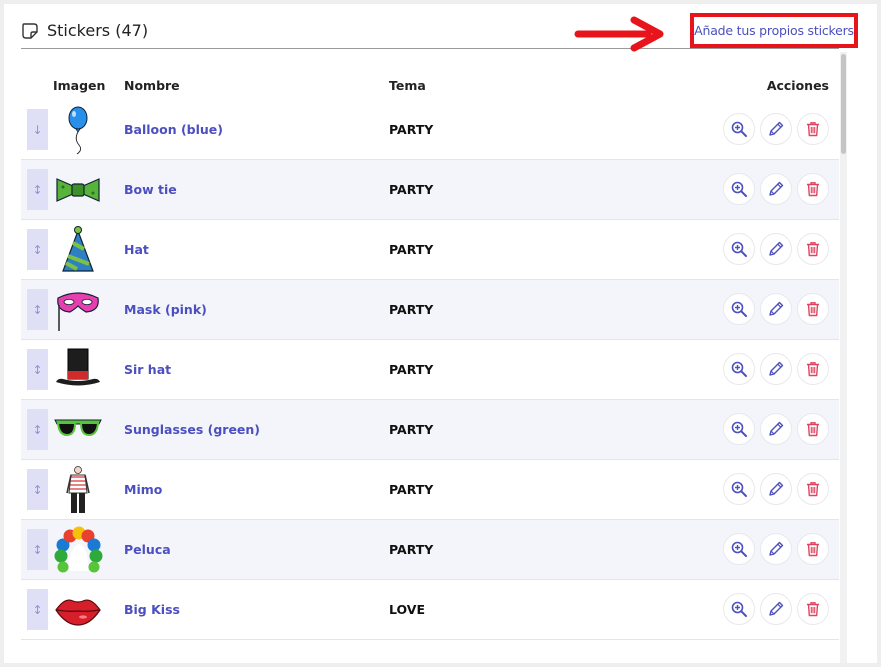  What do you see at coordinates (79, 85) in the screenshot?
I see `column-header-image: Imagen` at bounding box center [79, 85].